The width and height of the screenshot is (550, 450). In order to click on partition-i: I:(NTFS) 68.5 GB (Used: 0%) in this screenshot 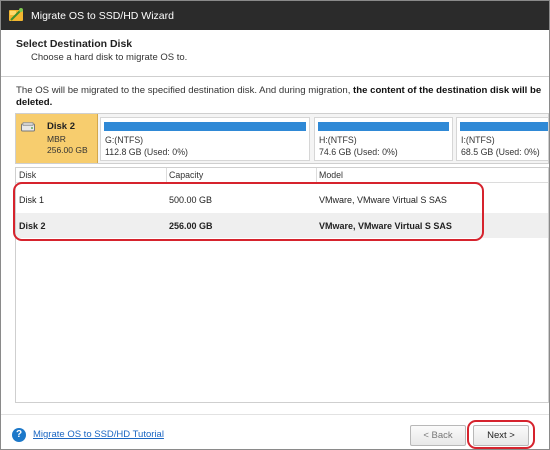, I will do `click(502, 139)`.